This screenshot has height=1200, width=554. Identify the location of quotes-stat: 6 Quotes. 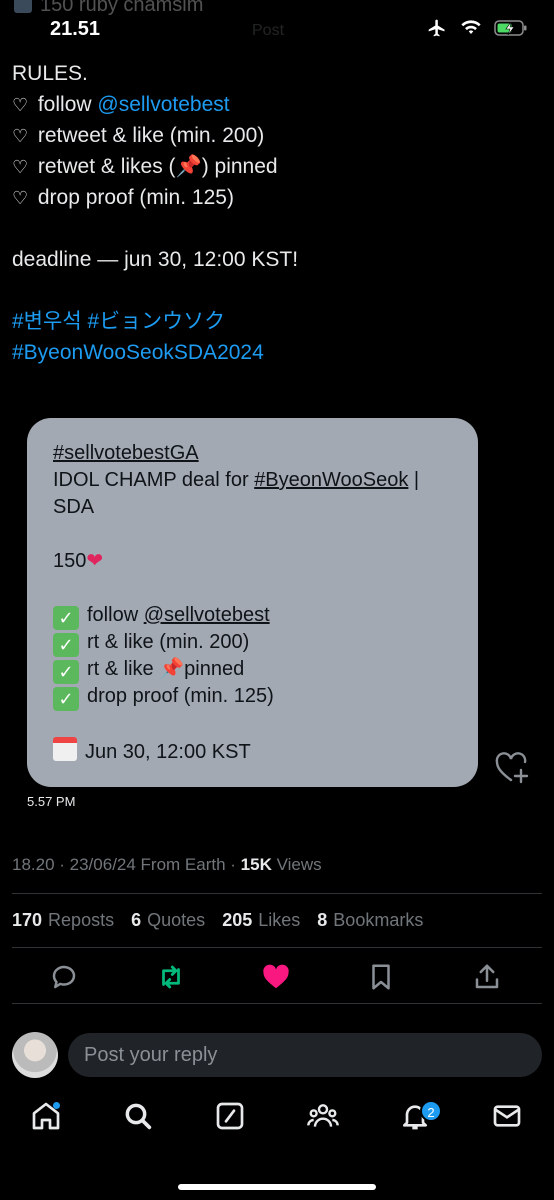
(168, 920).